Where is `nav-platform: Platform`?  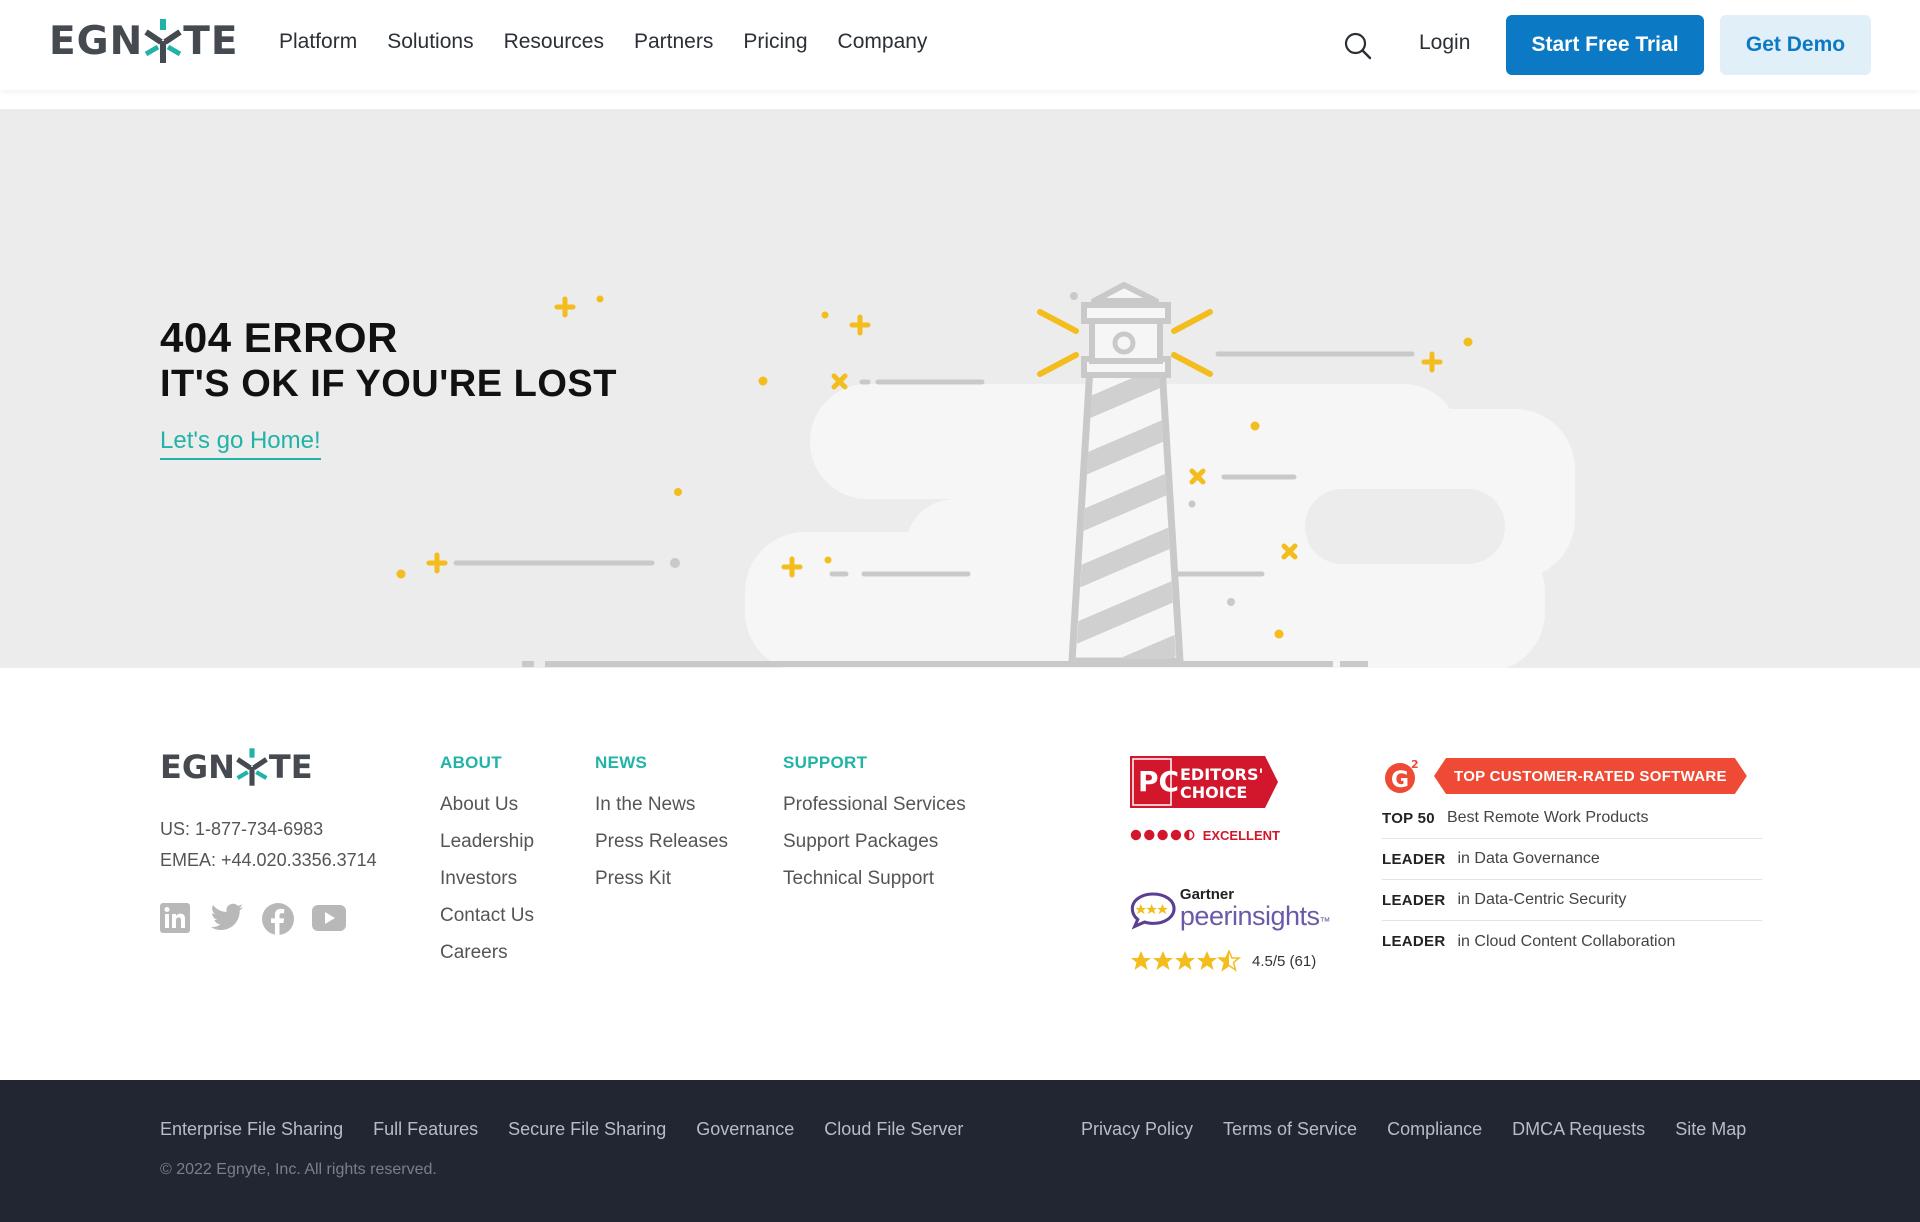 nav-platform: Platform is located at coordinates (318, 42).